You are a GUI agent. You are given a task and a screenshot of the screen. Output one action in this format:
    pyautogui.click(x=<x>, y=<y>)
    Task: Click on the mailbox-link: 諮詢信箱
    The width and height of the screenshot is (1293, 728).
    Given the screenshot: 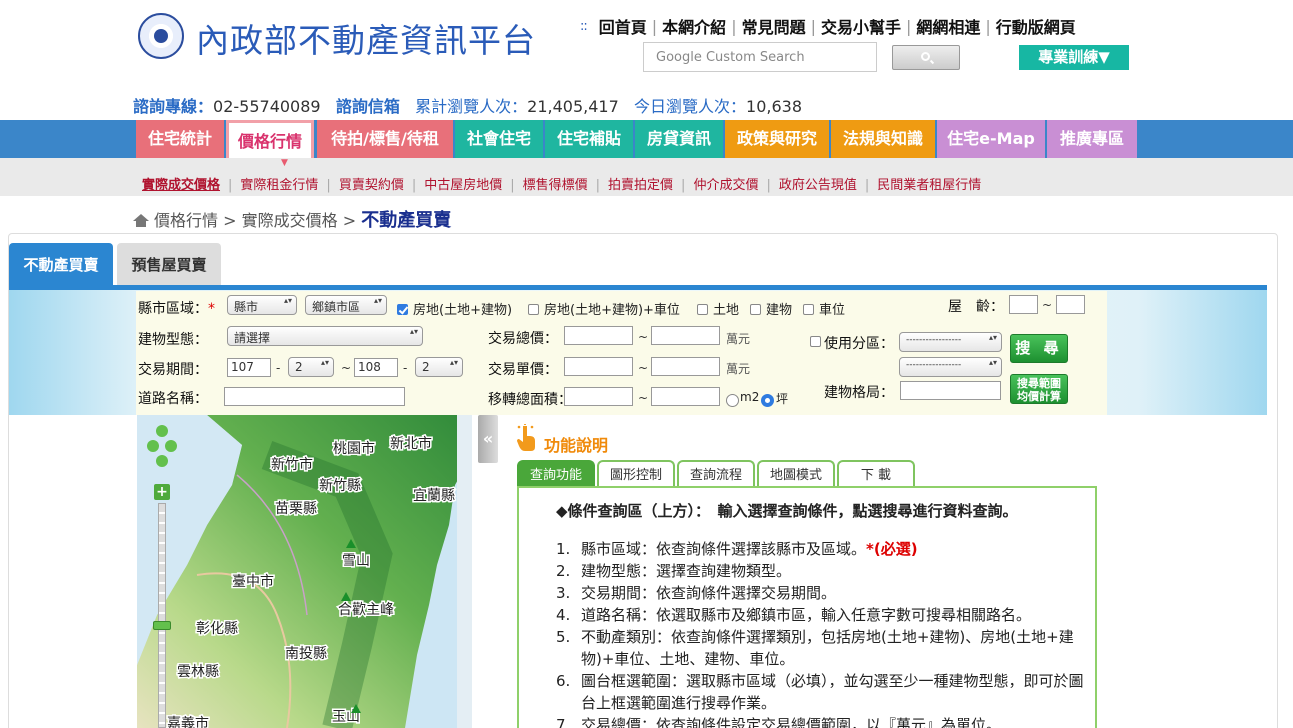 What is the action you would take?
    pyautogui.click(x=368, y=106)
    